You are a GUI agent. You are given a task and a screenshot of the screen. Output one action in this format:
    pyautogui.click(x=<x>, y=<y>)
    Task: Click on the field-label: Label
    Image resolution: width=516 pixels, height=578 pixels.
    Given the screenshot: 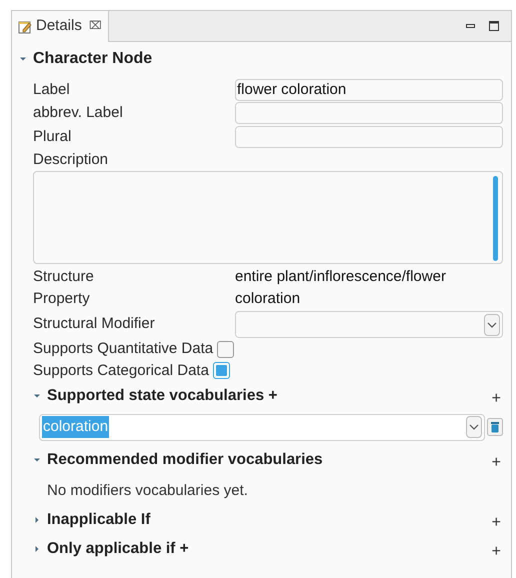 What is the action you would take?
    pyautogui.click(x=52, y=90)
    